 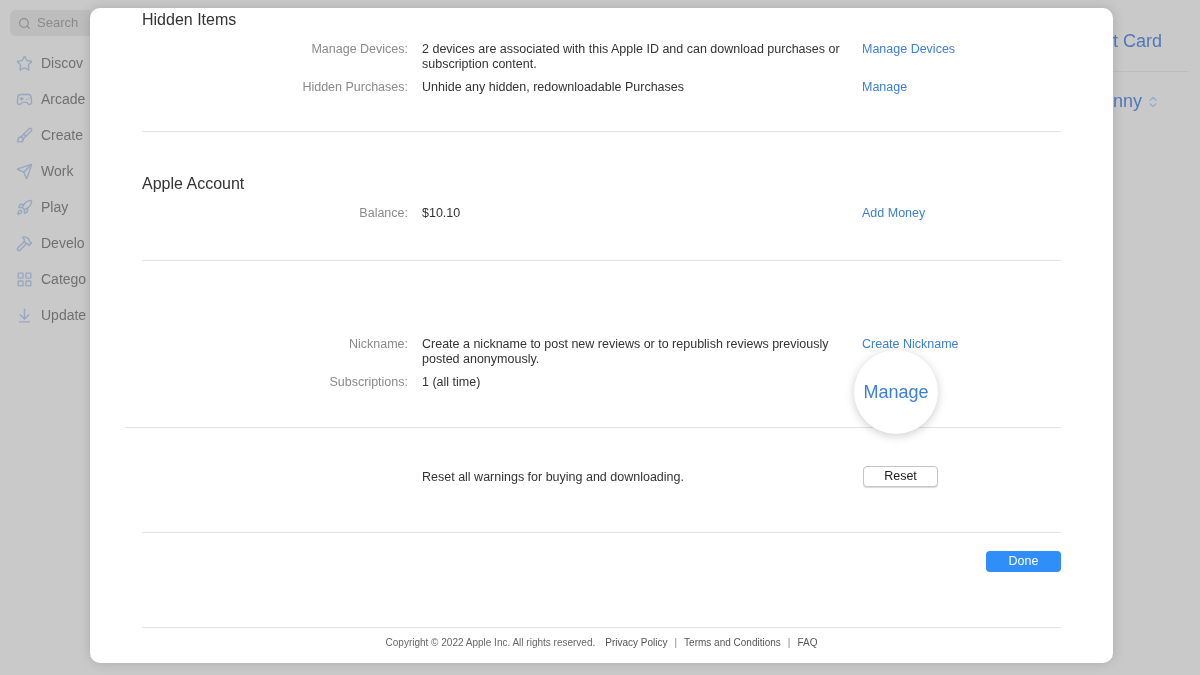 What do you see at coordinates (910, 344) in the screenshot?
I see `link: Create Nickname` at bounding box center [910, 344].